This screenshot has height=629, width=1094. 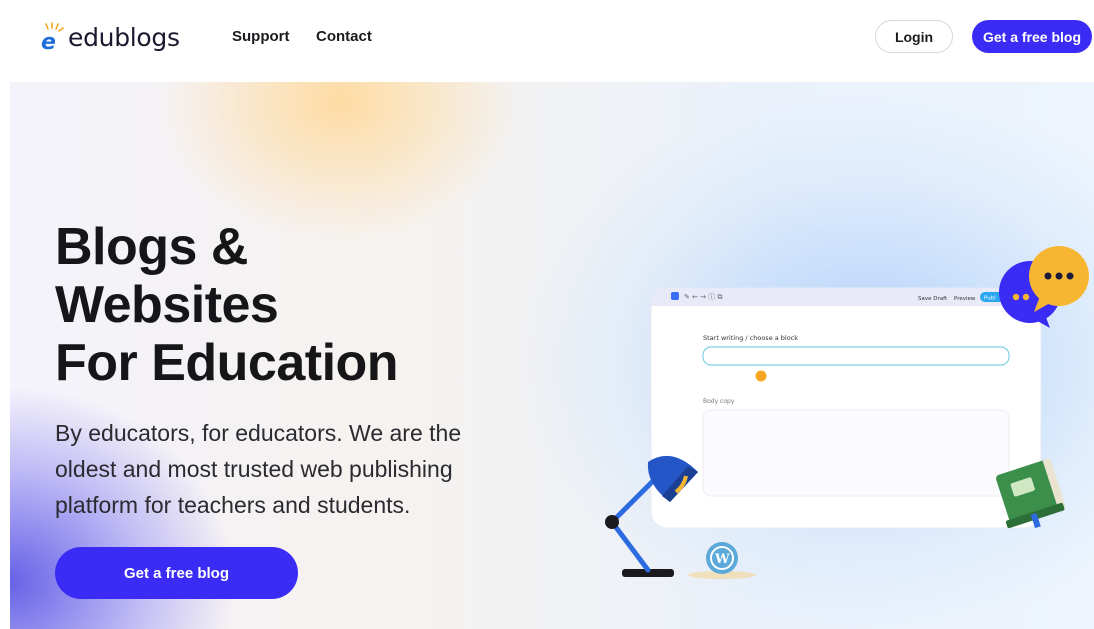 What do you see at coordinates (261, 36) in the screenshot?
I see `nav-link-support: Support` at bounding box center [261, 36].